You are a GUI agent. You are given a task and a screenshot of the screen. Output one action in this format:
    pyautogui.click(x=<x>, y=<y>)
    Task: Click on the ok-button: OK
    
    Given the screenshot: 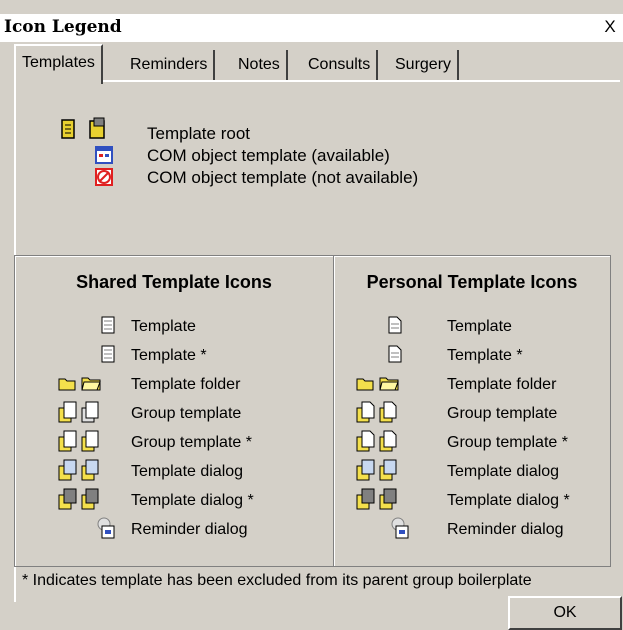 What is the action you would take?
    pyautogui.click(x=565, y=613)
    